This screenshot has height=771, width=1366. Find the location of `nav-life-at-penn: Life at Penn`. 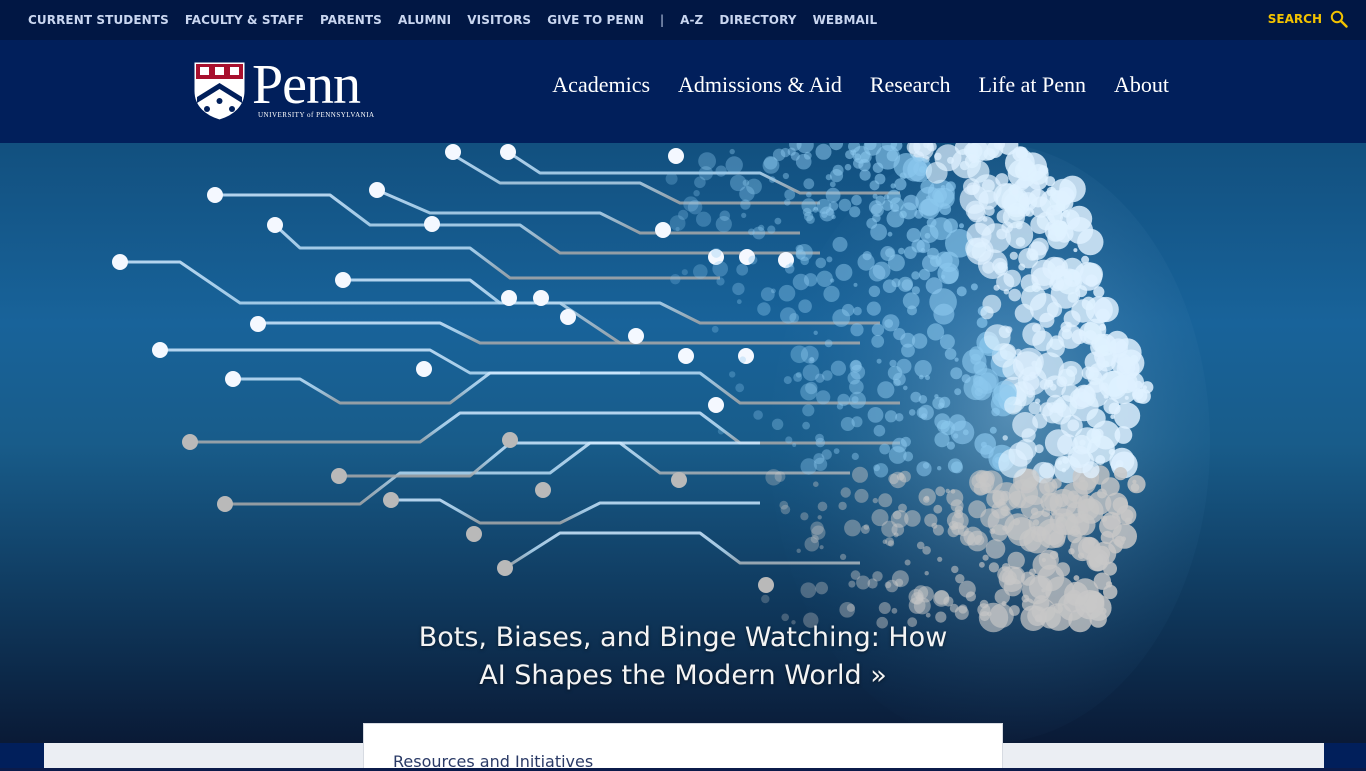

nav-life-at-penn: Life at Penn is located at coordinates (1032, 85).